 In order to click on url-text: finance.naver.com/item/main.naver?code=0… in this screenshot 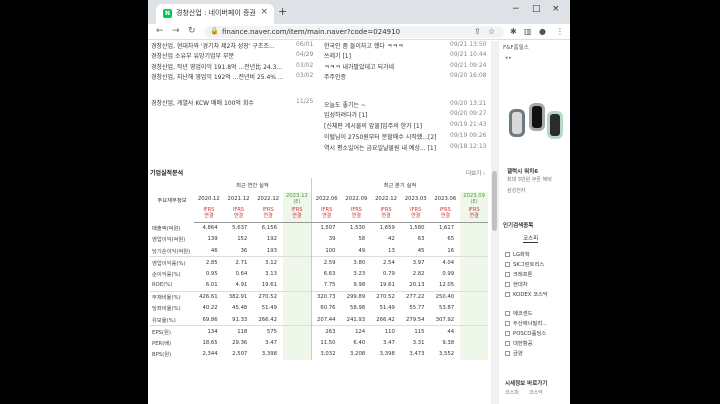, I will do `click(311, 32)`.